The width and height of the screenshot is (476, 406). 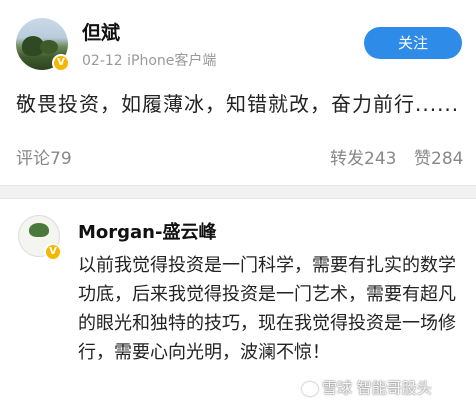 What do you see at coordinates (413, 43) in the screenshot?
I see `follow-button: 关注` at bounding box center [413, 43].